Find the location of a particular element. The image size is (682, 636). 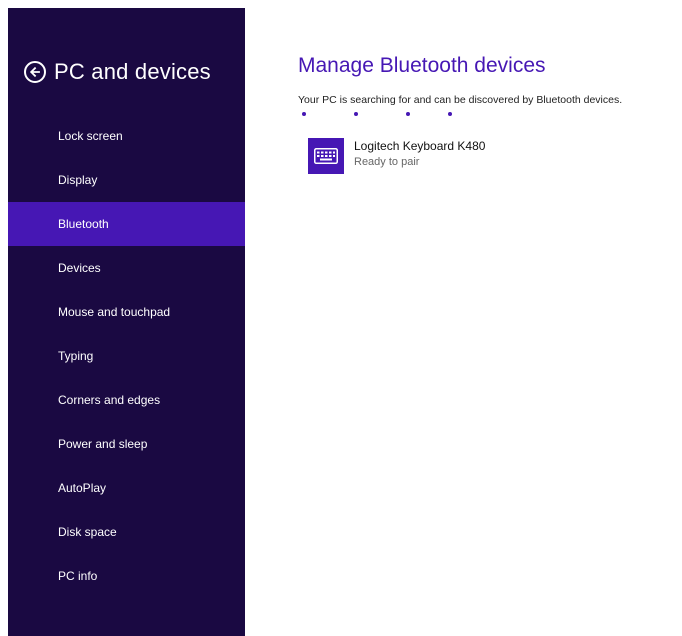

sidebar-item-lock-screen: Lock screen is located at coordinates (126, 136).